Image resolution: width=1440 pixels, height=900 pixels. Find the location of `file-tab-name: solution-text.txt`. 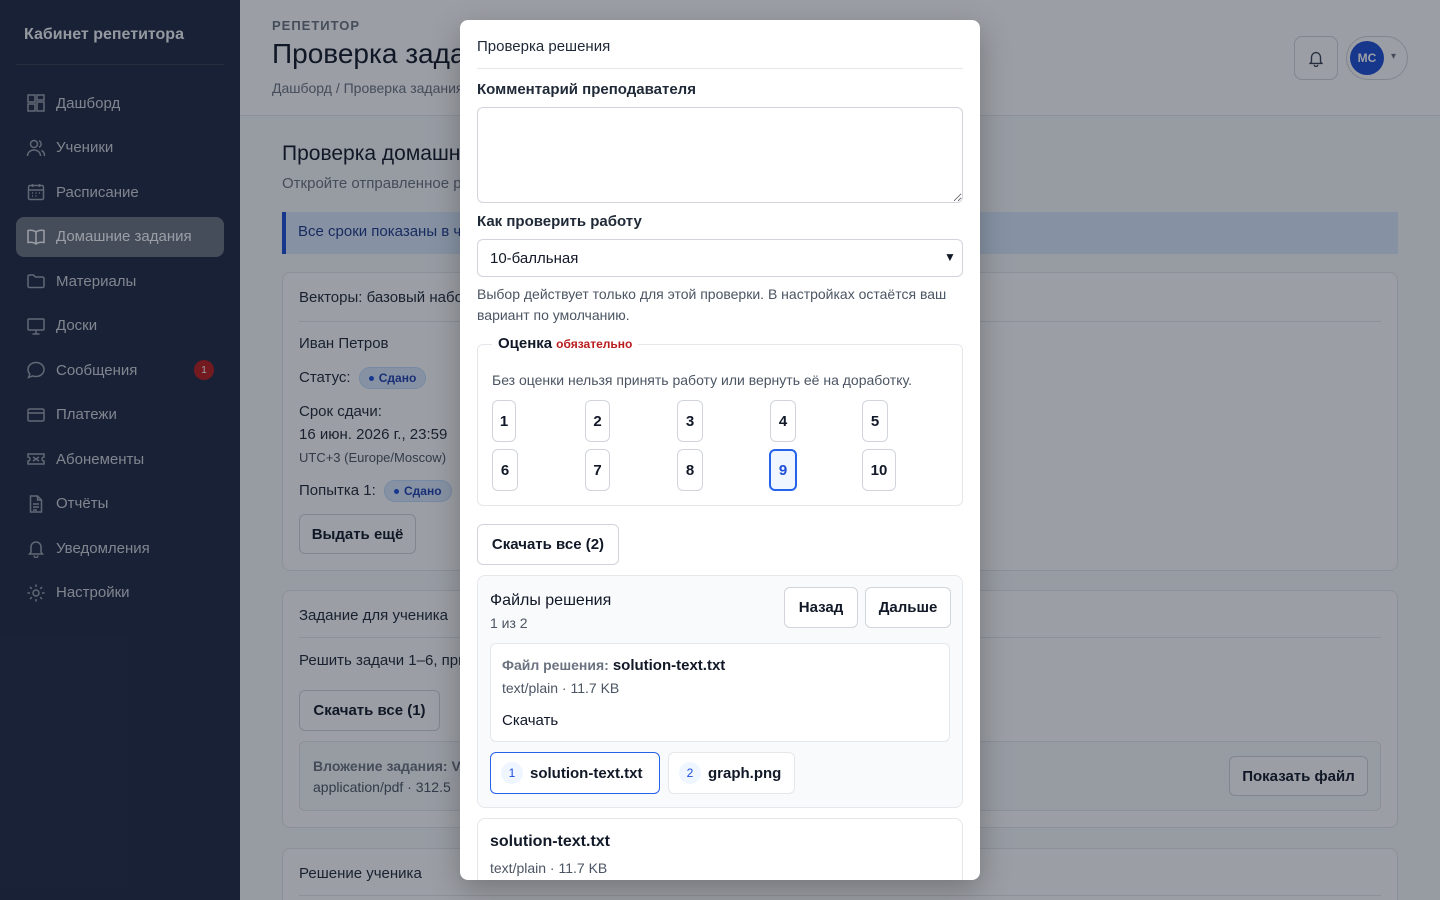

file-tab-name: solution-text.txt is located at coordinates (586, 773).